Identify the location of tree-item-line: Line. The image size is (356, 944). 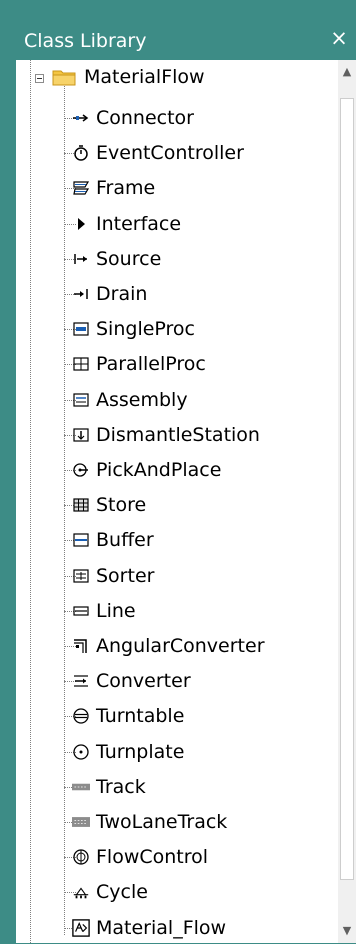
(104, 611).